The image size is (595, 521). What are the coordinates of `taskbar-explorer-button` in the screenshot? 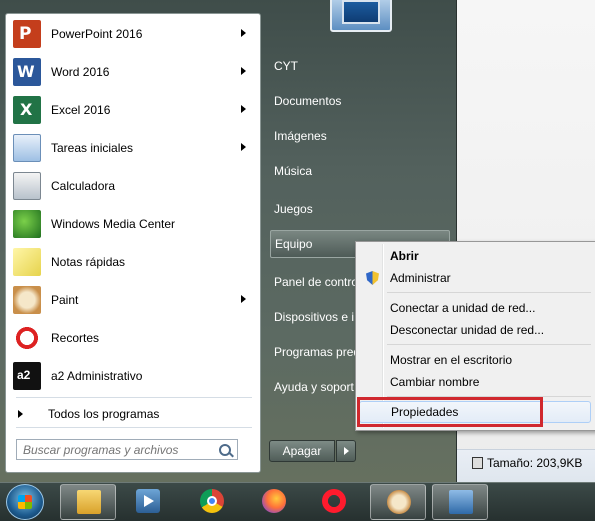 It's located at (88, 502).